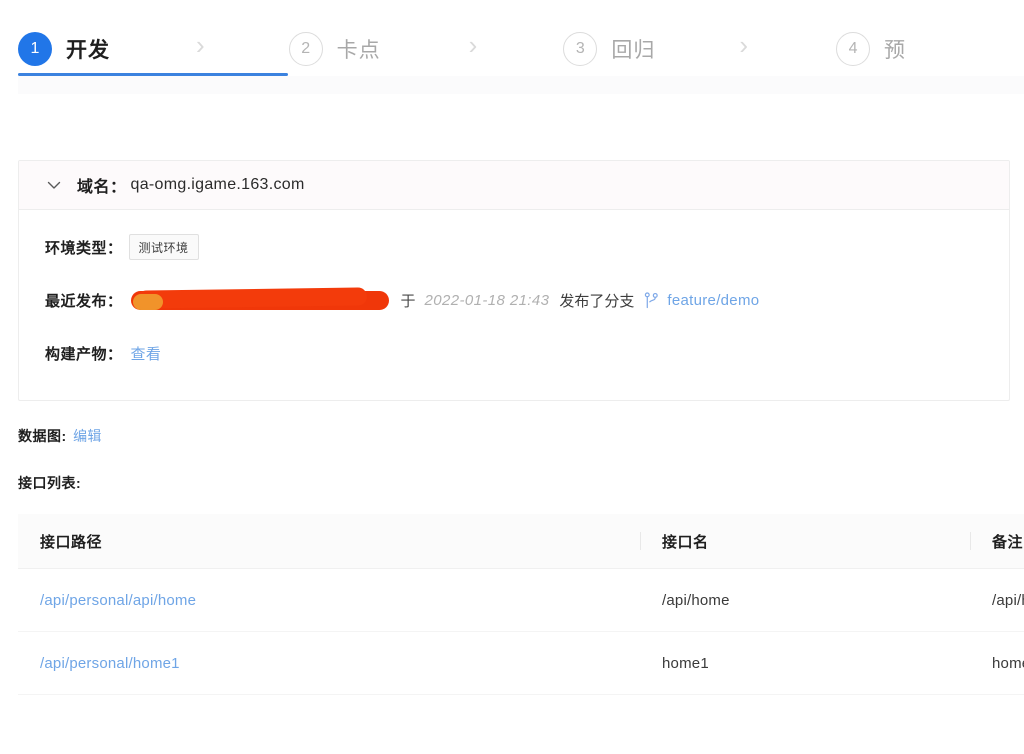 This screenshot has width=1024, height=754. Describe the element at coordinates (514, 185) in the screenshot. I see `domain-card-header: 域名： qa-omg.igame.163.com` at that location.